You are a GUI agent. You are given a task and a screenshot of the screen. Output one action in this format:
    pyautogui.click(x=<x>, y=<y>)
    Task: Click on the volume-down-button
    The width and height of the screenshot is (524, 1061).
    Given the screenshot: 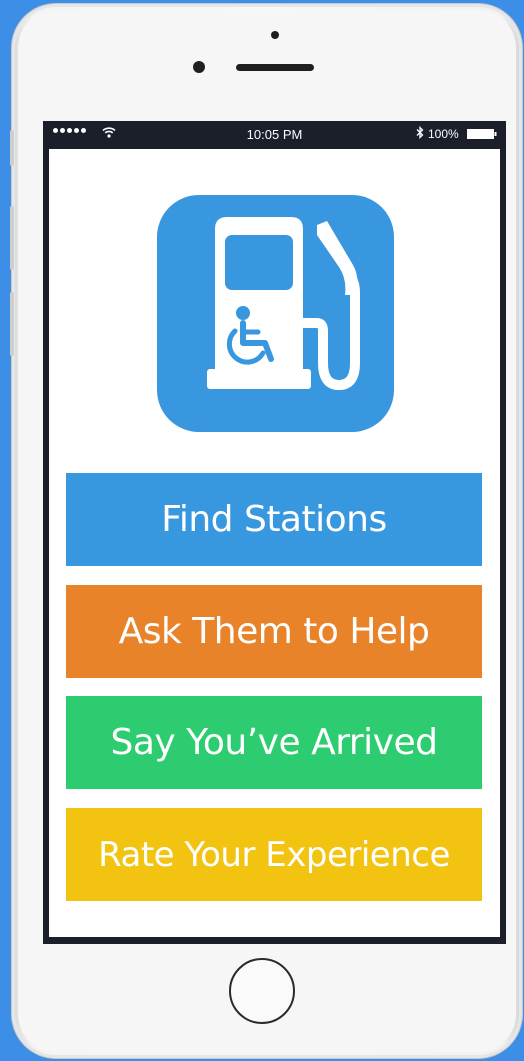 What is the action you would take?
    pyautogui.click(x=12, y=324)
    